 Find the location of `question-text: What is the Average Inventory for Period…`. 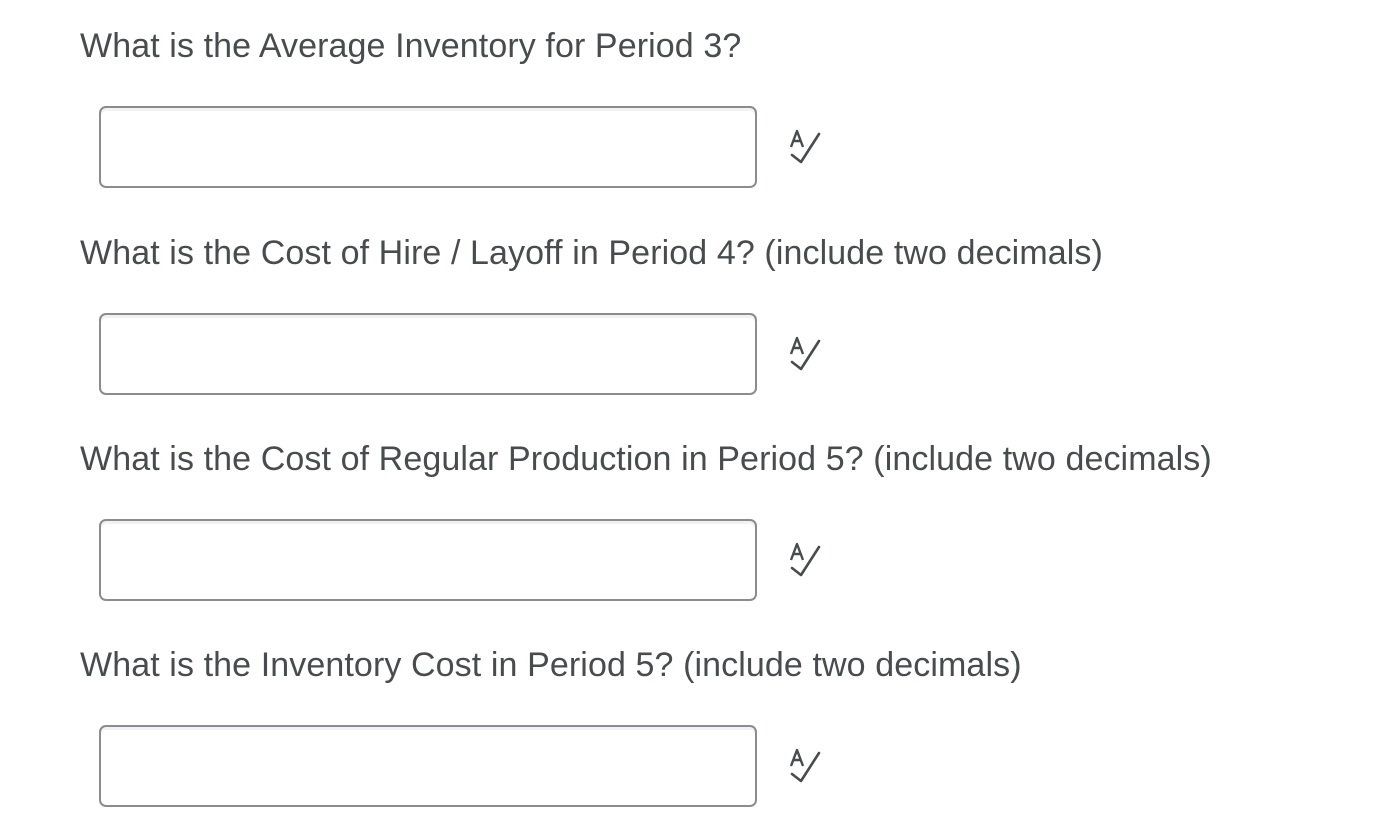

question-text: What is the Average Inventory for Period… is located at coordinates (411, 46).